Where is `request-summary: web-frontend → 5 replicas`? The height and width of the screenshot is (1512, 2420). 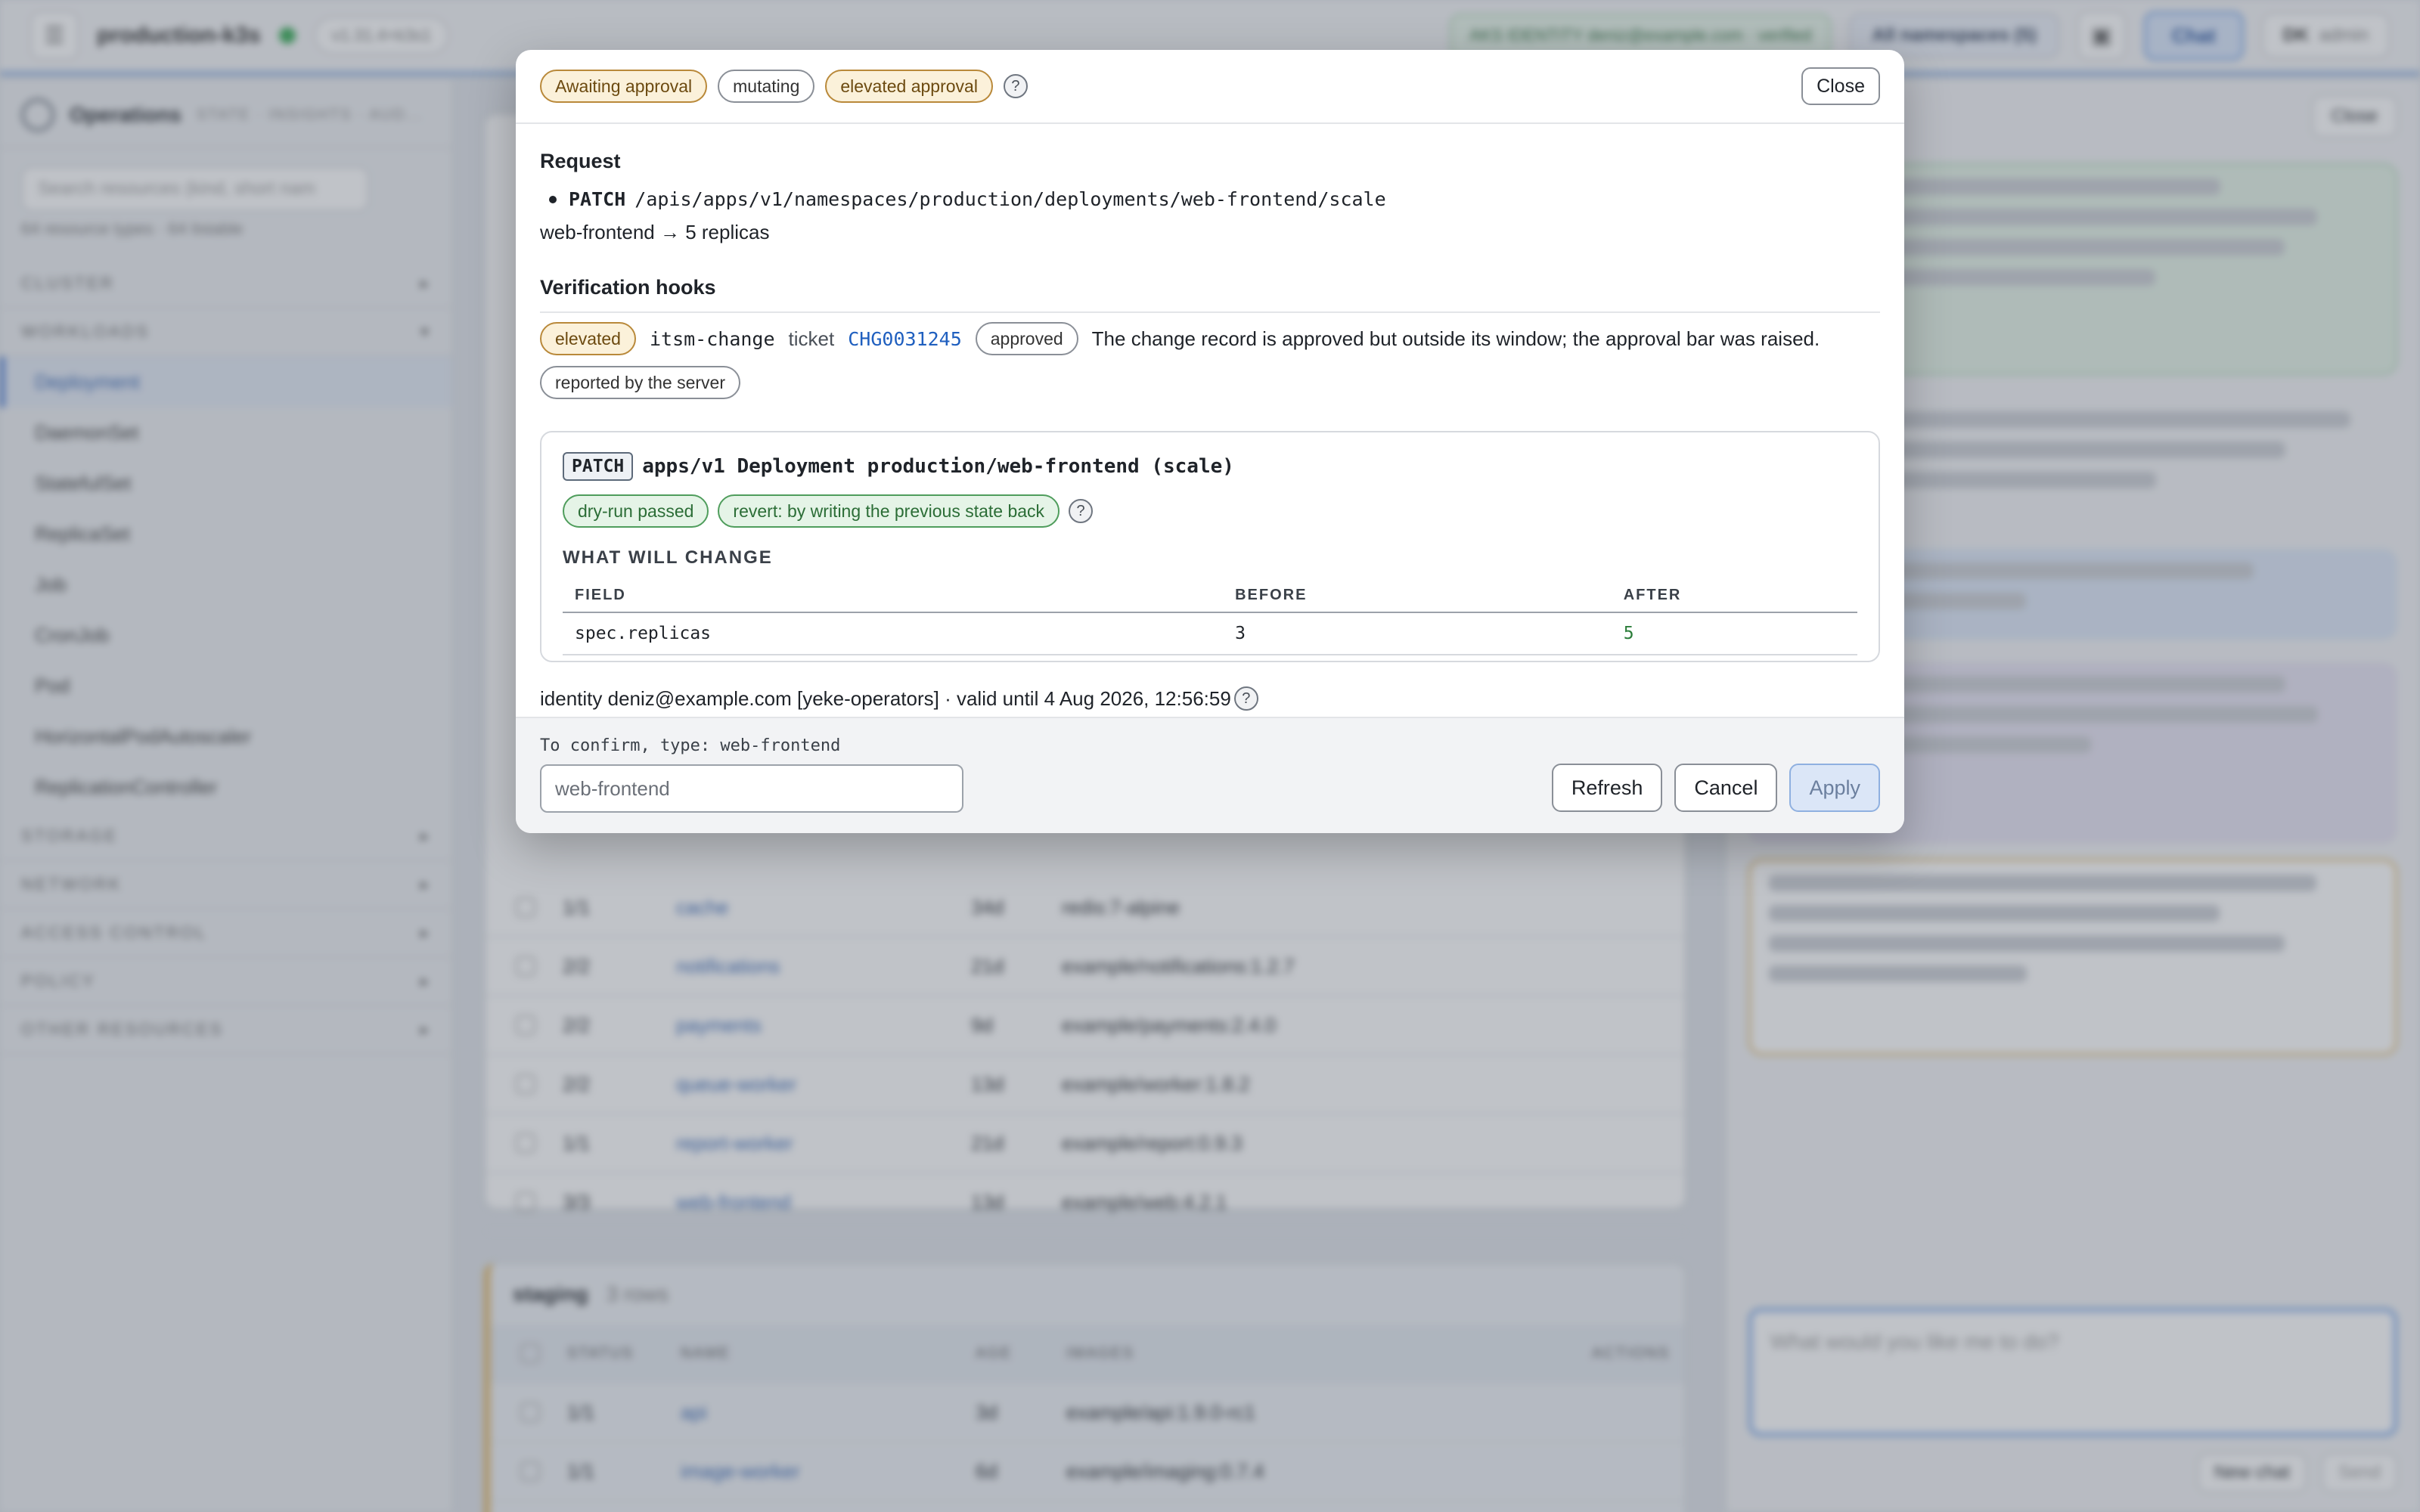
request-summary: web-frontend → 5 replicas is located at coordinates (655, 232).